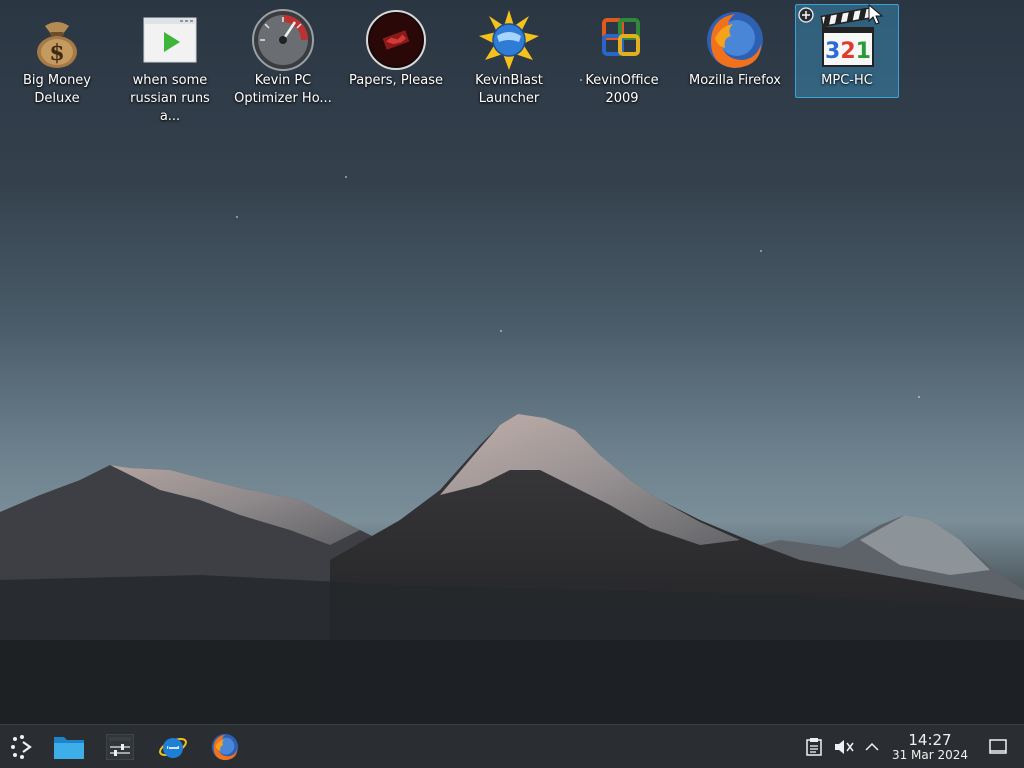 Image resolution: width=1024 pixels, height=768 pixels. Describe the element at coordinates (930, 755) in the screenshot. I see `clock-date: 31 Mar 2024` at that location.